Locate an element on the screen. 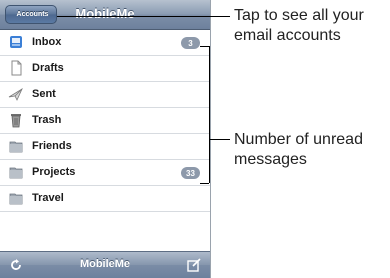 The image size is (390, 278). mailbox-row-drafts: Drafts is located at coordinates (105, 69).